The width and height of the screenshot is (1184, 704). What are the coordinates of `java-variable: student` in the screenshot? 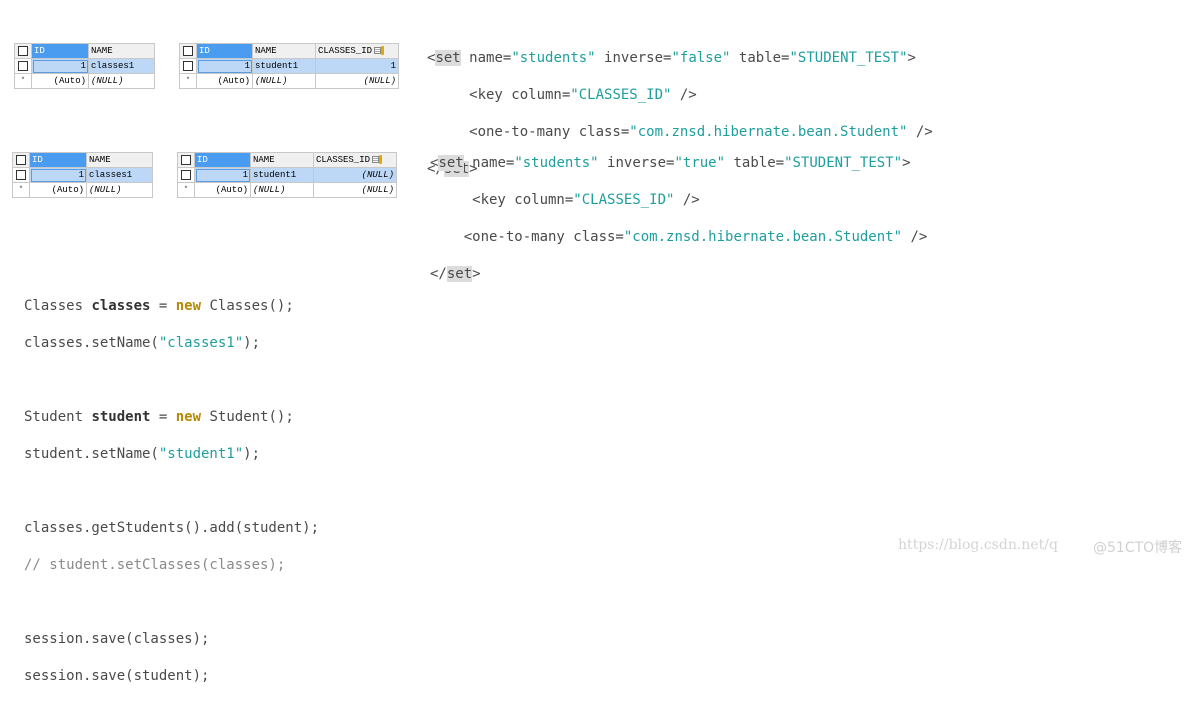 It's located at (121, 416).